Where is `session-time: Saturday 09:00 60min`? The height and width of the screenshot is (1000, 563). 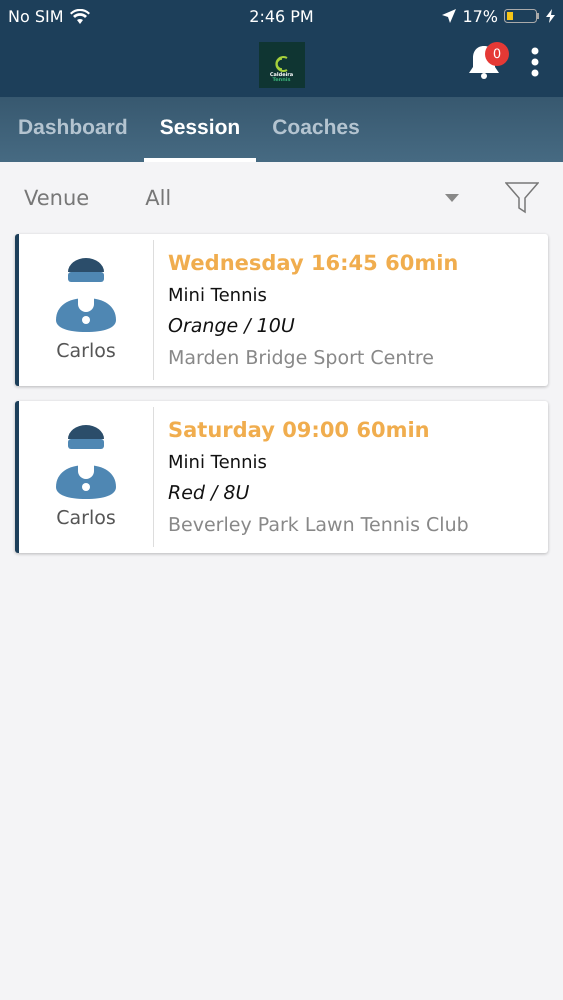
session-time: Saturday 09:00 60min is located at coordinates (299, 430).